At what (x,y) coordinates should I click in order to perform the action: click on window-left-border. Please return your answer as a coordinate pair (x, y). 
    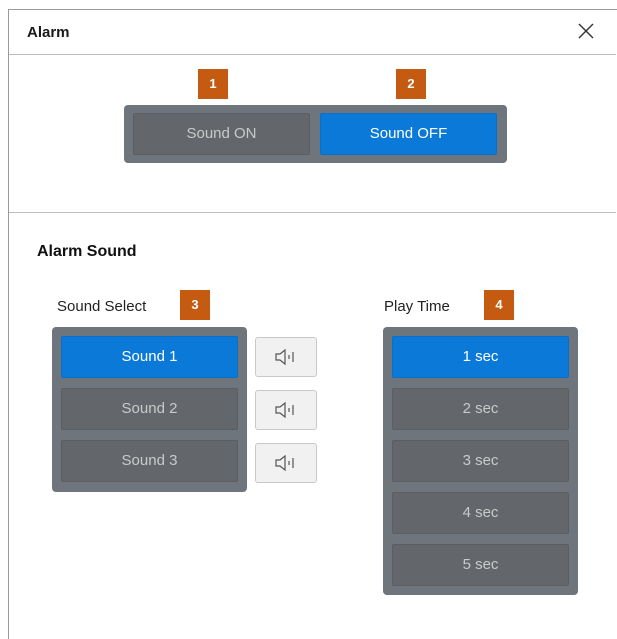
    Looking at the image, I should click on (8, 324).